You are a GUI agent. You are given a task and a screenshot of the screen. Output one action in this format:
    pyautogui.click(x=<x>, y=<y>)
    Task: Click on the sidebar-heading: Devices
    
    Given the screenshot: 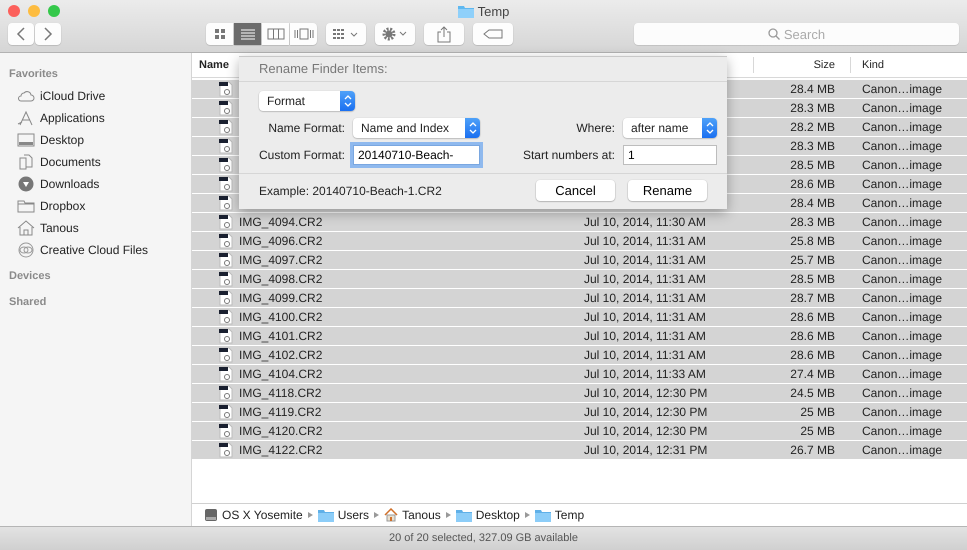 What is the action you would take?
    pyautogui.click(x=30, y=276)
    